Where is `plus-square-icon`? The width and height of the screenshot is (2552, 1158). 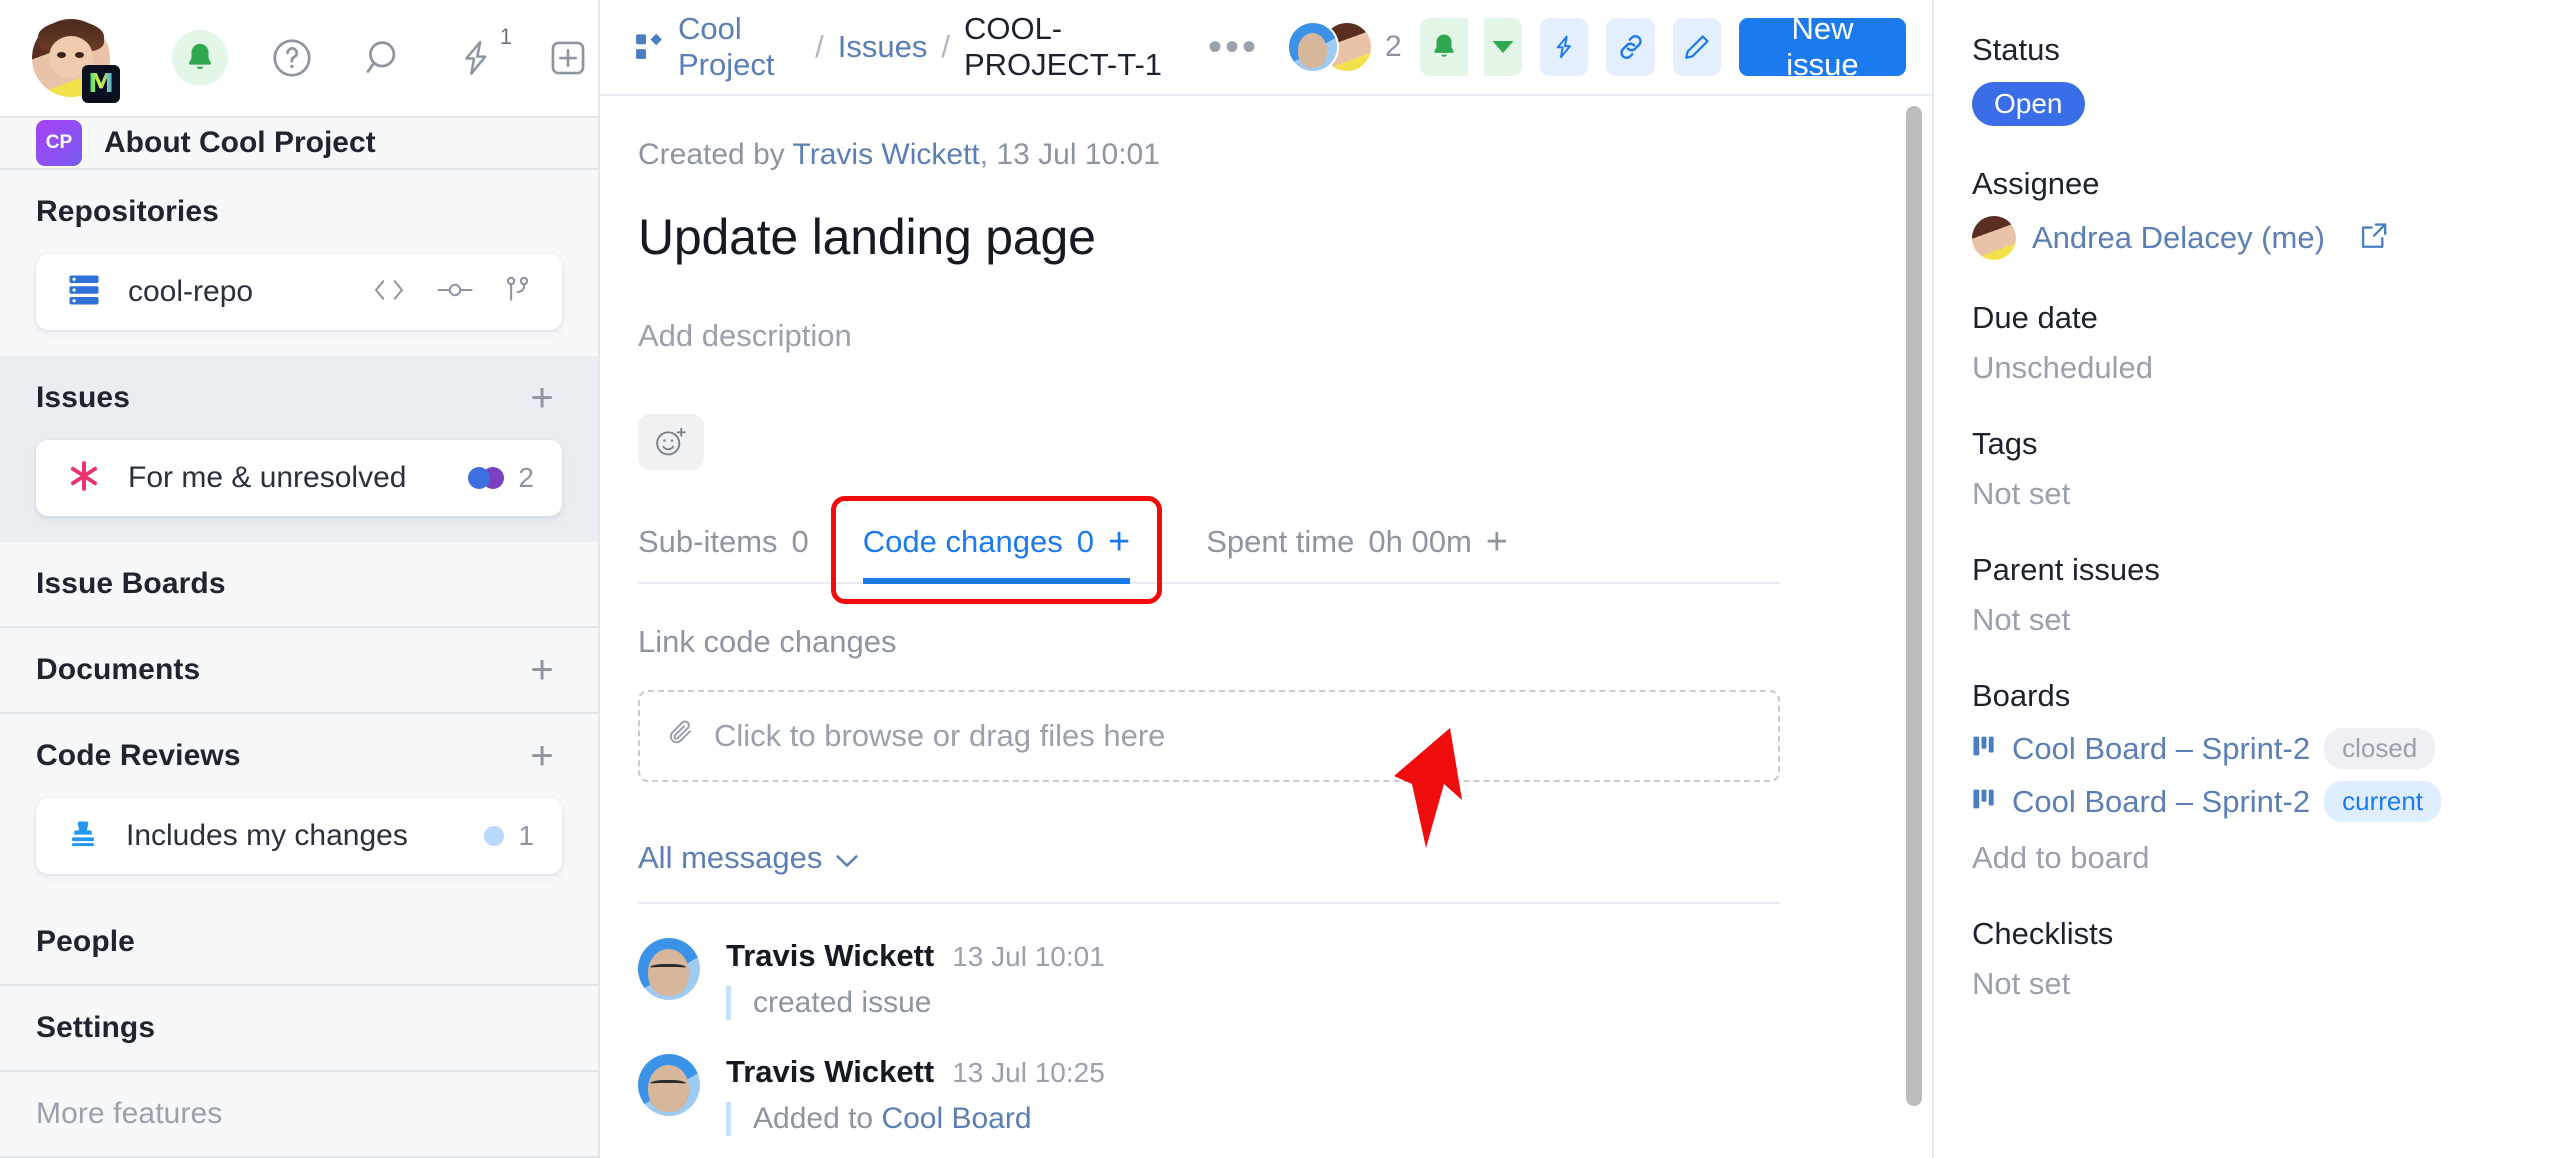
plus-square-icon is located at coordinates (568, 58).